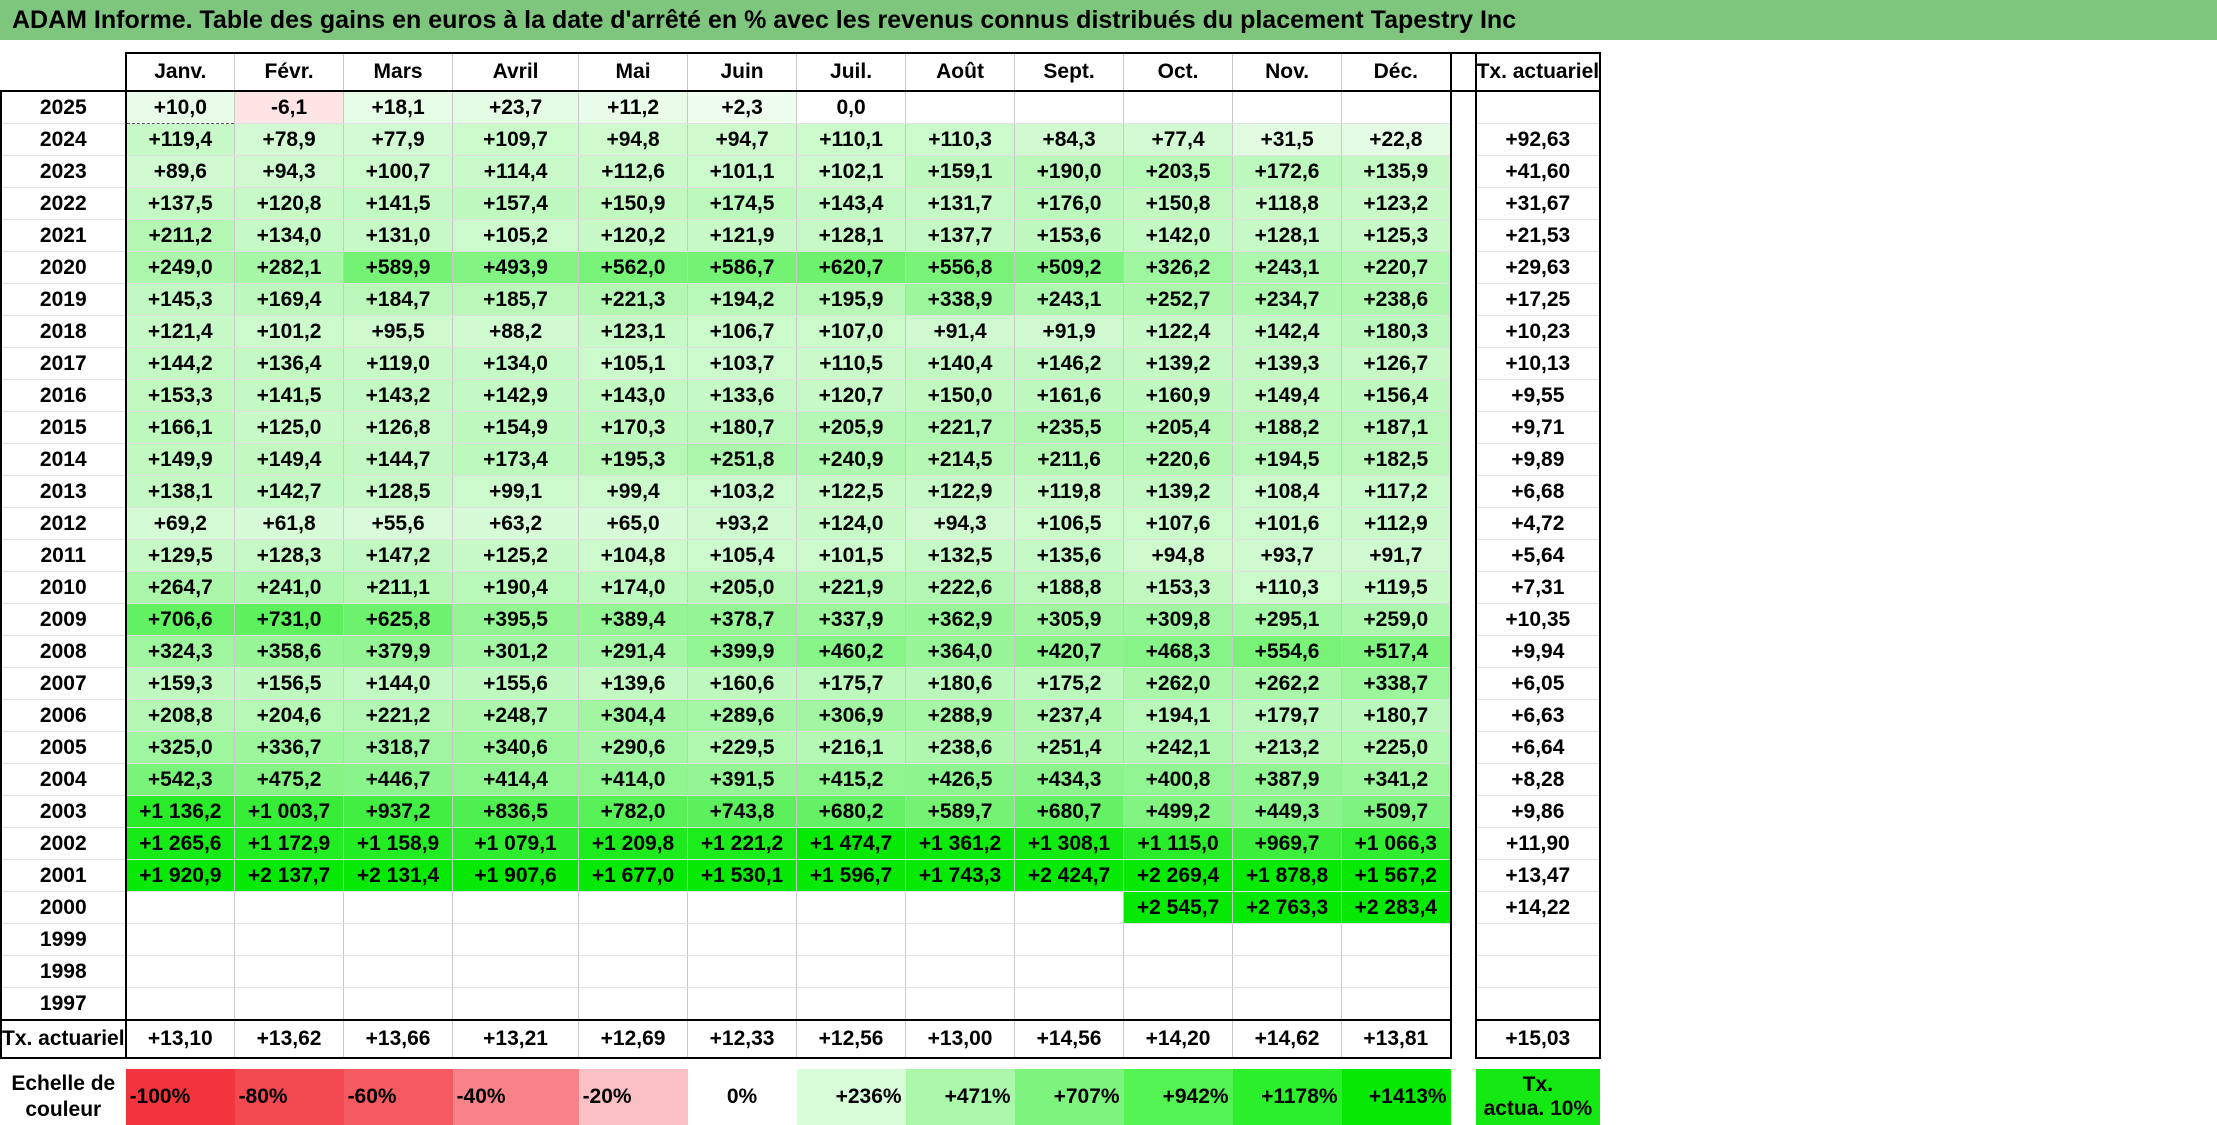 The image size is (2217, 1125). I want to click on value-cell: +55,6, so click(398, 523).